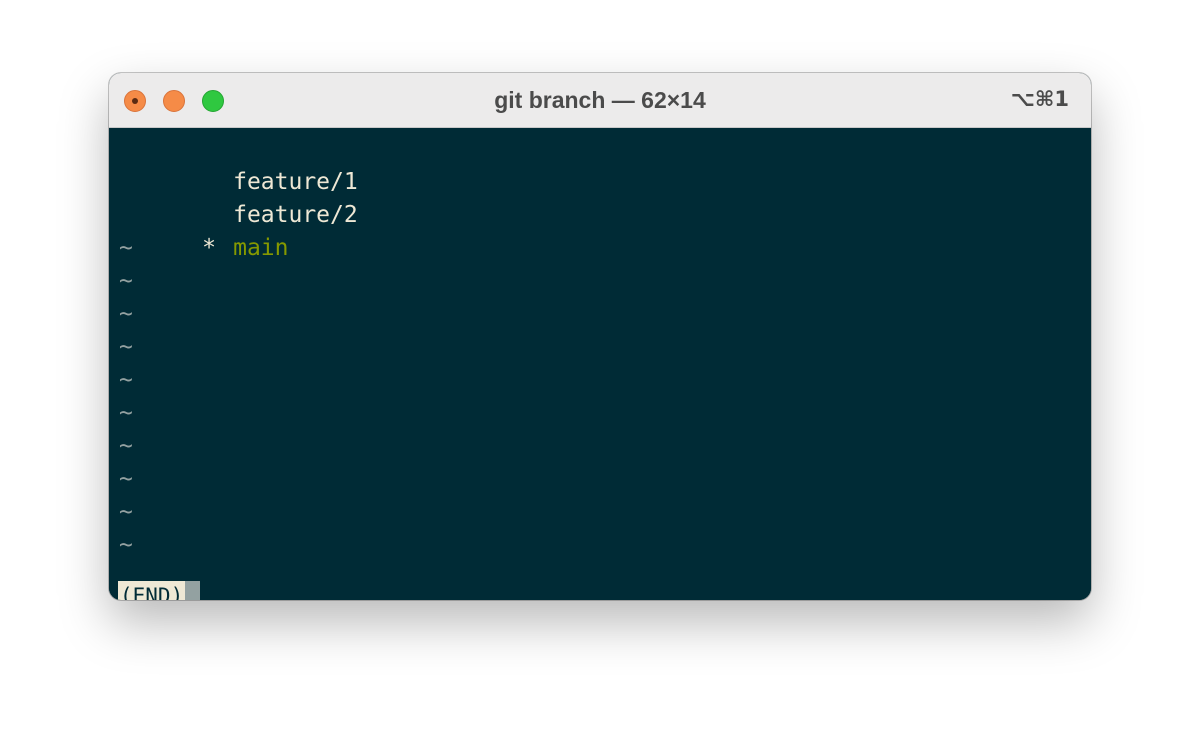 This screenshot has height=744, width=1200. Describe the element at coordinates (193, 590) in the screenshot. I see `text-cursor` at that location.